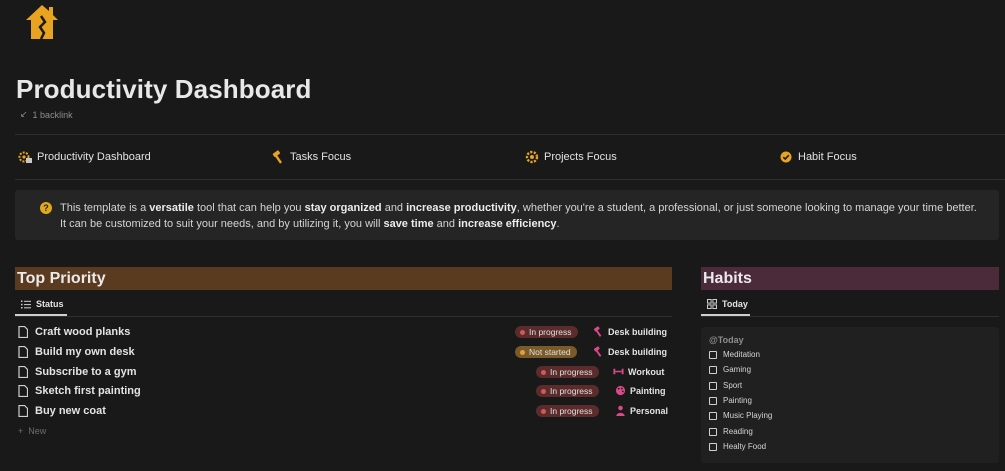 The width and height of the screenshot is (1005, 471). I want to click on callout-bold: stay organized, so click(343, 208).